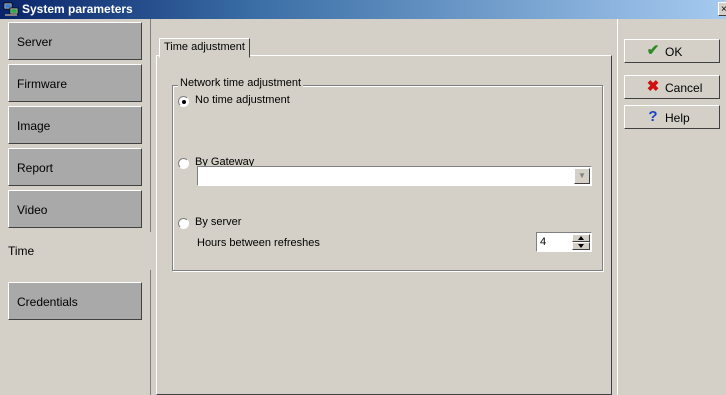 The image size is (726, 395). I want to click on sidebar-item-label: Image, so click(34, 126).